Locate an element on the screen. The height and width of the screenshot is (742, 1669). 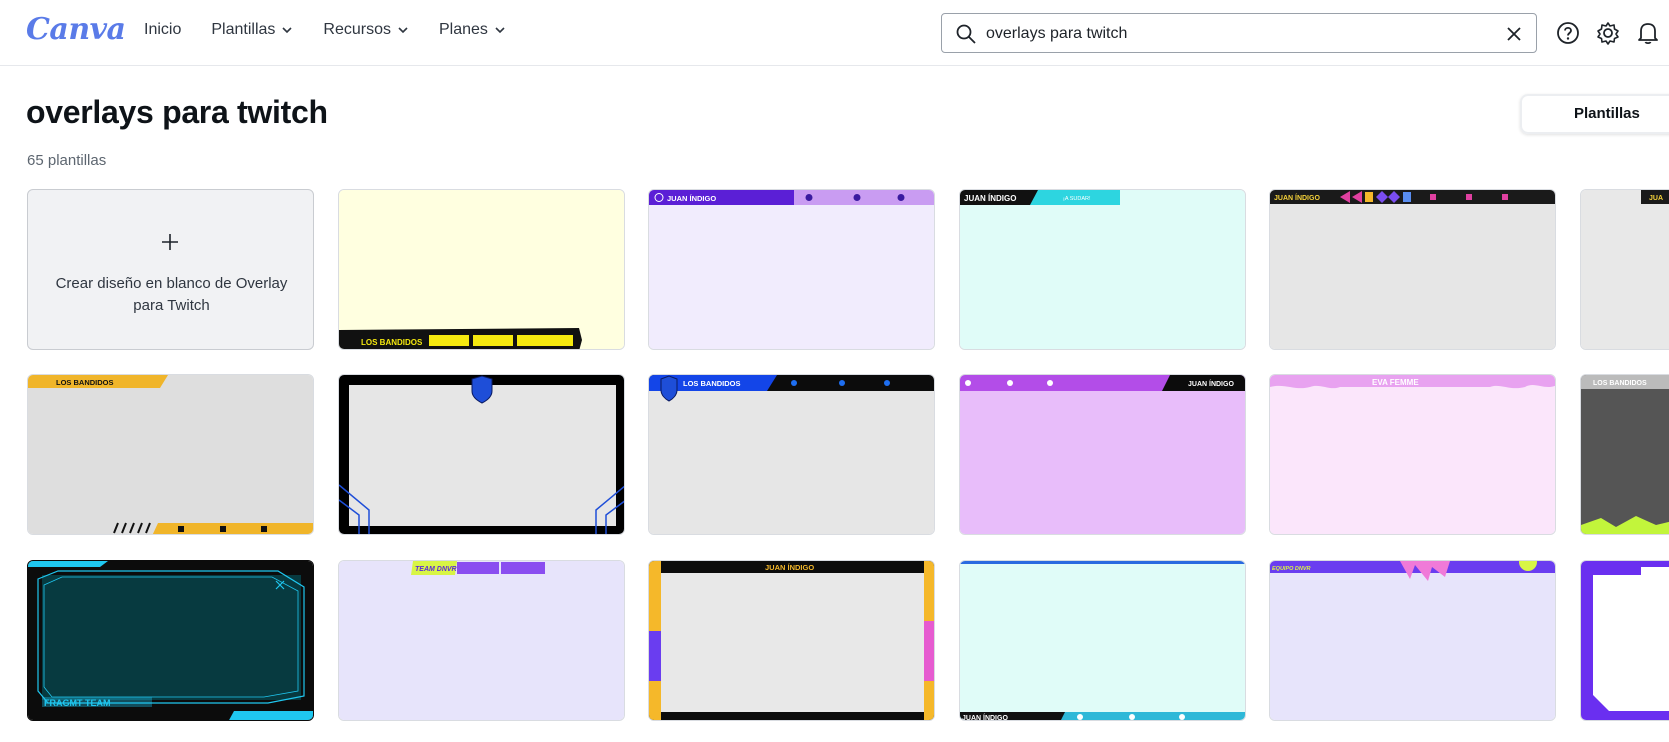
nav-inicio: Inicio is located at coordinates (162, 30).